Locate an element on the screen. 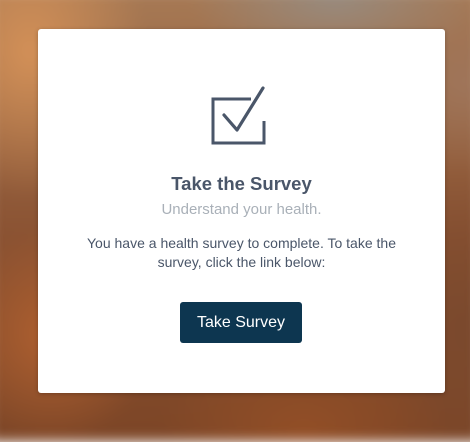 This screenshot has width=470, height=442. take-survey-button: Take Survey is located at coordinates (241, 322).